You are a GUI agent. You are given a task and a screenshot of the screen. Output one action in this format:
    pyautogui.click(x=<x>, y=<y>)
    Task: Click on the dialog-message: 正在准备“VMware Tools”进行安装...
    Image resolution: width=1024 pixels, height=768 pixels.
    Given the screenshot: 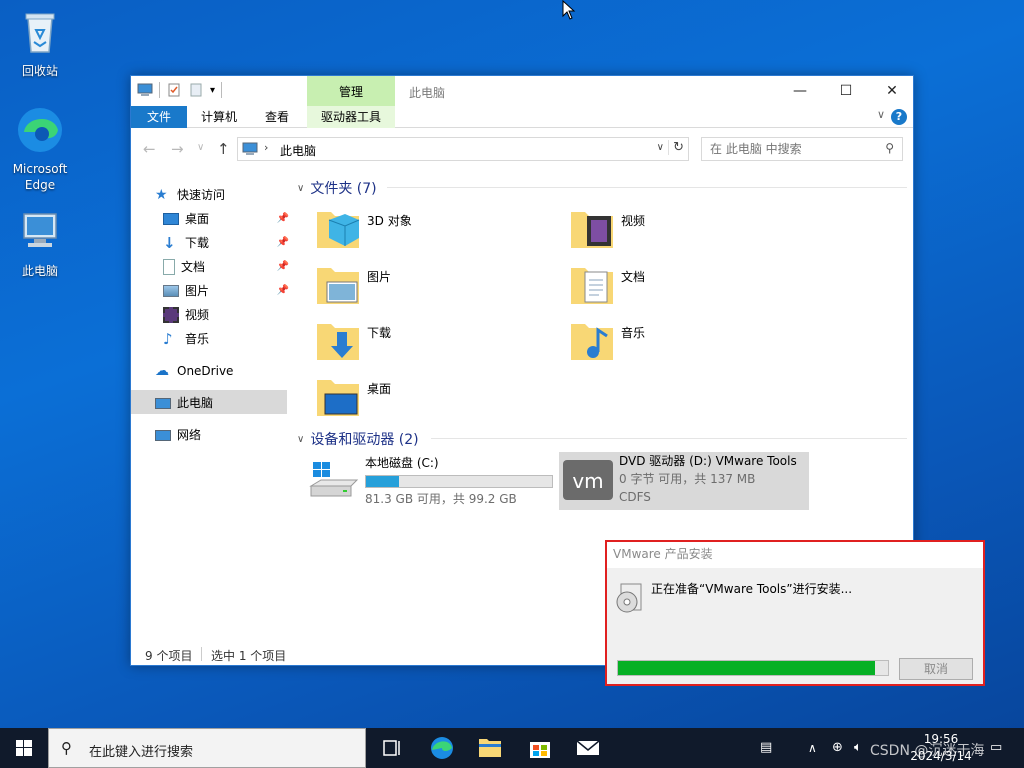 What is the action you would take?
    pyautogui.click(x=752, y=589)
    